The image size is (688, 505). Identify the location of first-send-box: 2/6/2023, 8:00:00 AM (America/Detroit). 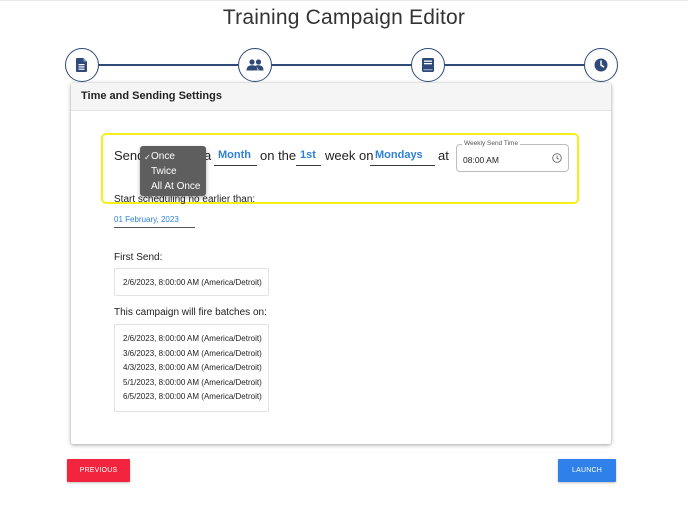
(191, 282).